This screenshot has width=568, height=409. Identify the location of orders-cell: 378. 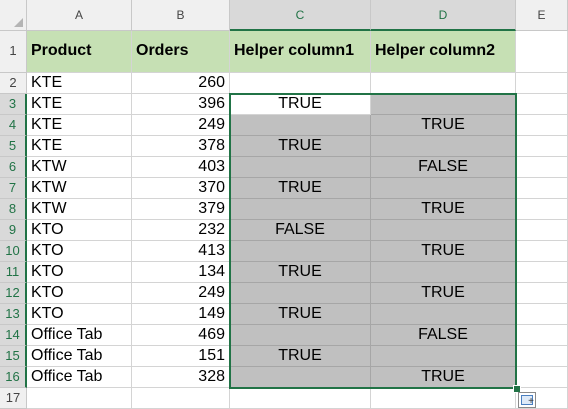
(181, 146).